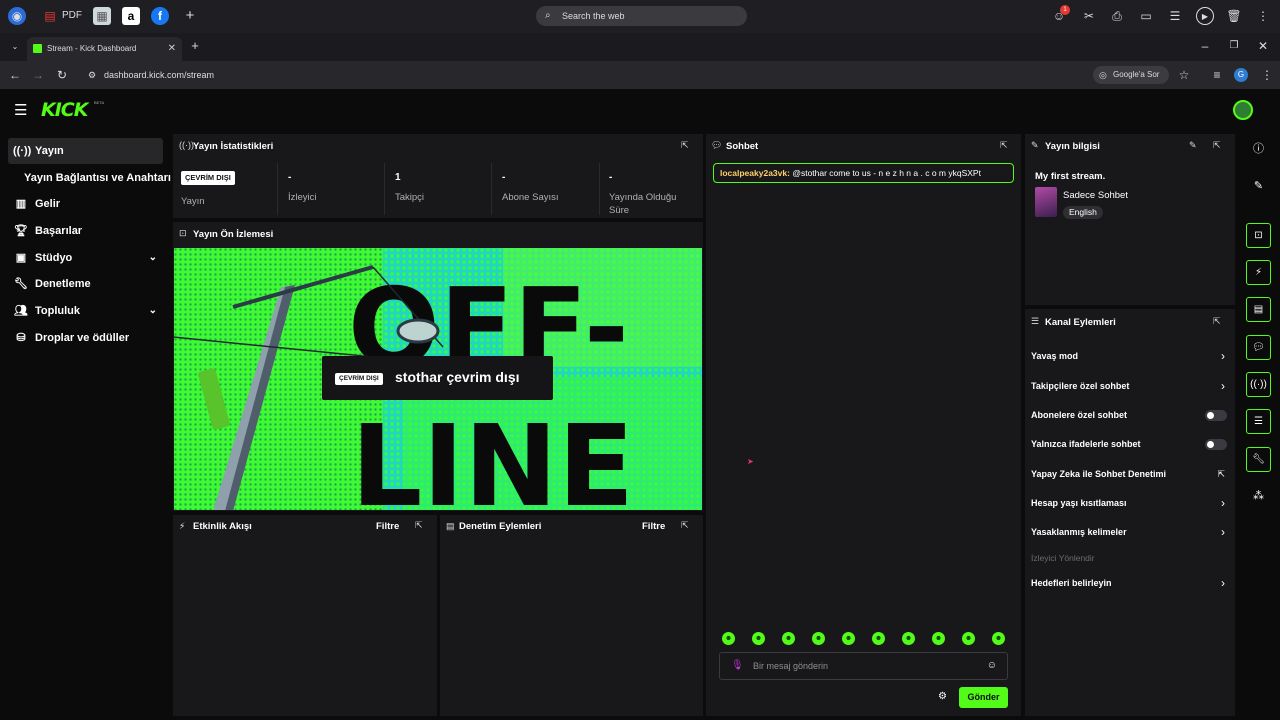 The image size is (1280, 720). What do you see at coordinates (1083, 212) in the screenshot?
I see `language-tag: English` at bounding box center [1083, 212].